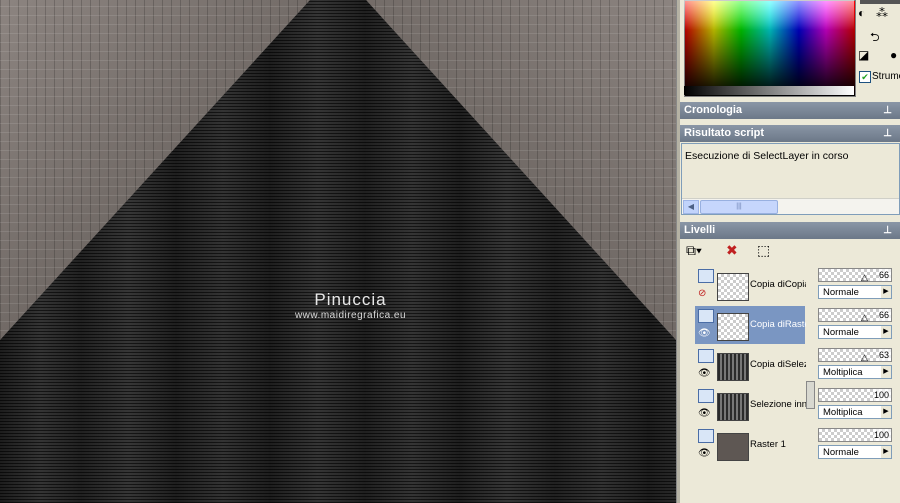 Image resolution: width=900 pixels, height=503 pixels. What do you see at coordinates (763, 250) in the screenshot?
I see `edit-selection-icon: ⬚` at bounding box center [763, 250].